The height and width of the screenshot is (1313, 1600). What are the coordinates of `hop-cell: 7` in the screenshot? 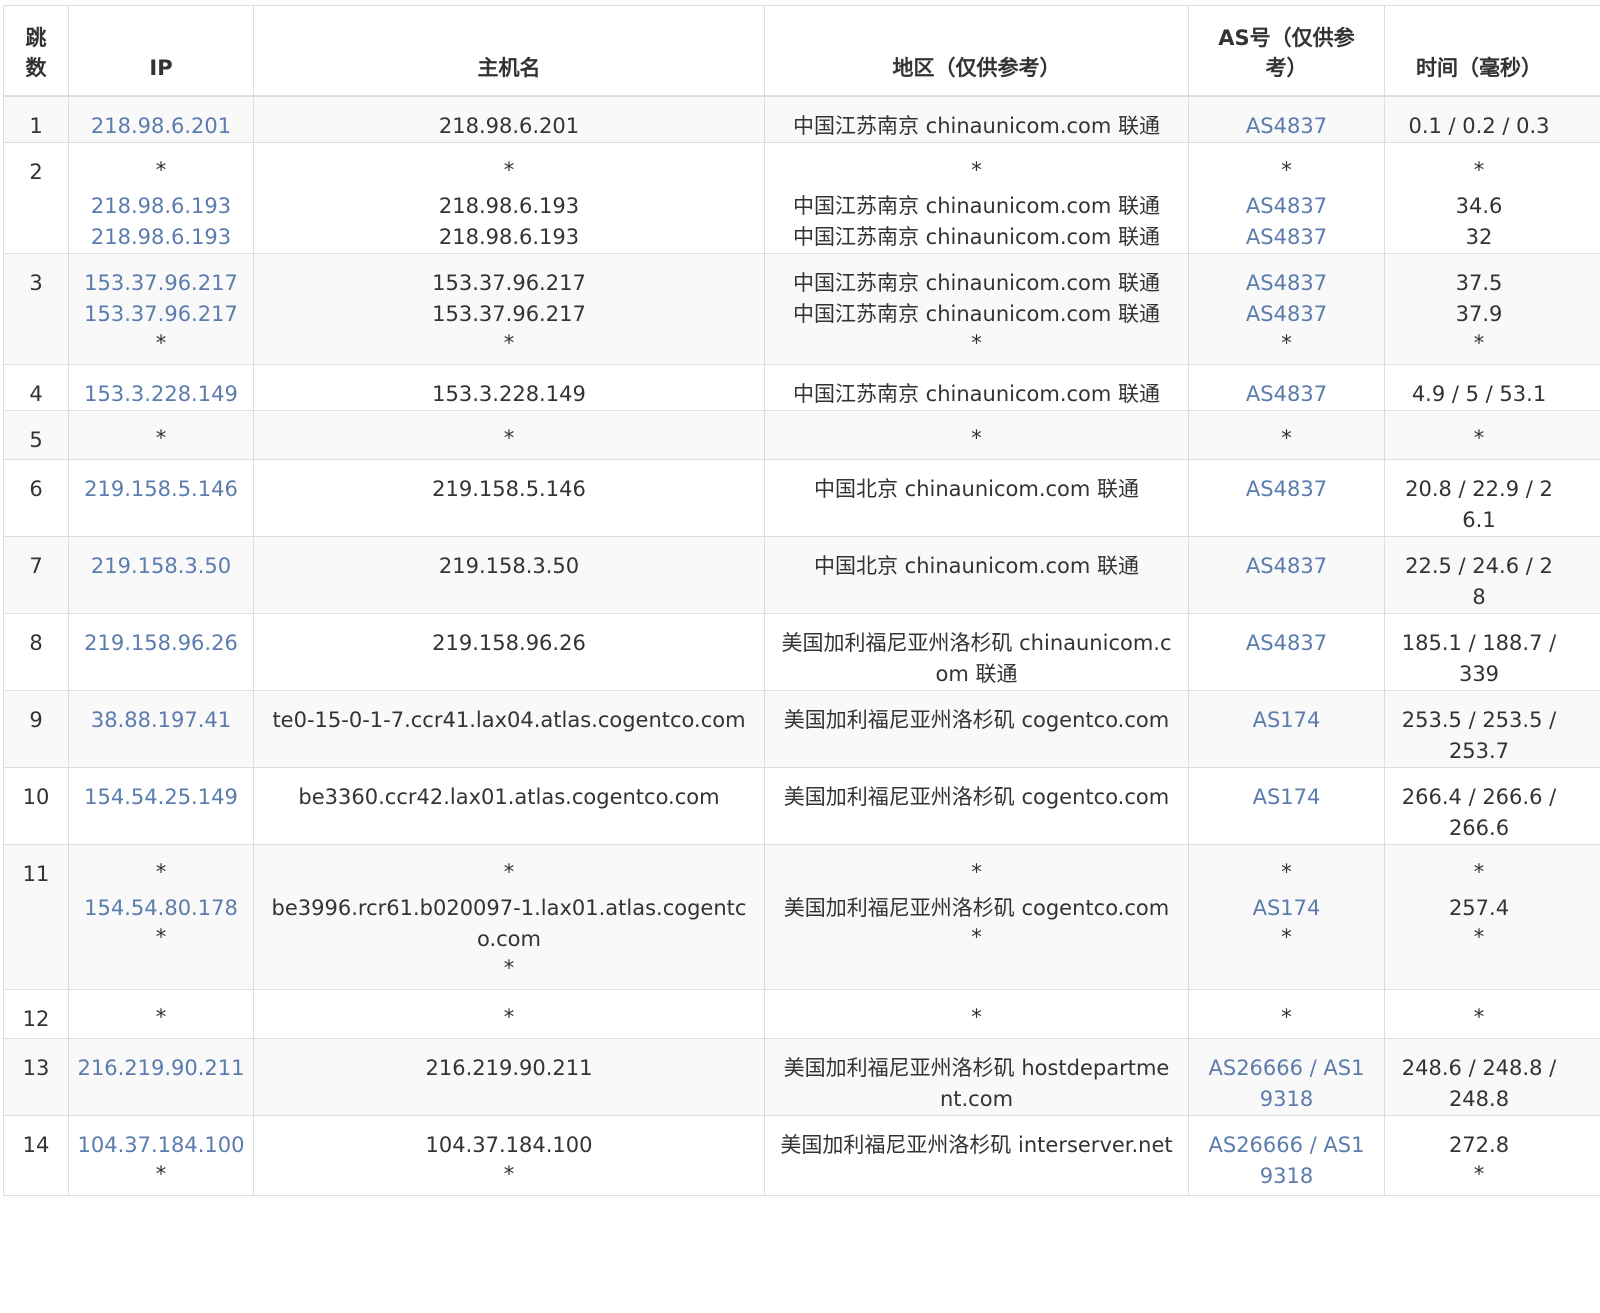 It's located at (36, 574).